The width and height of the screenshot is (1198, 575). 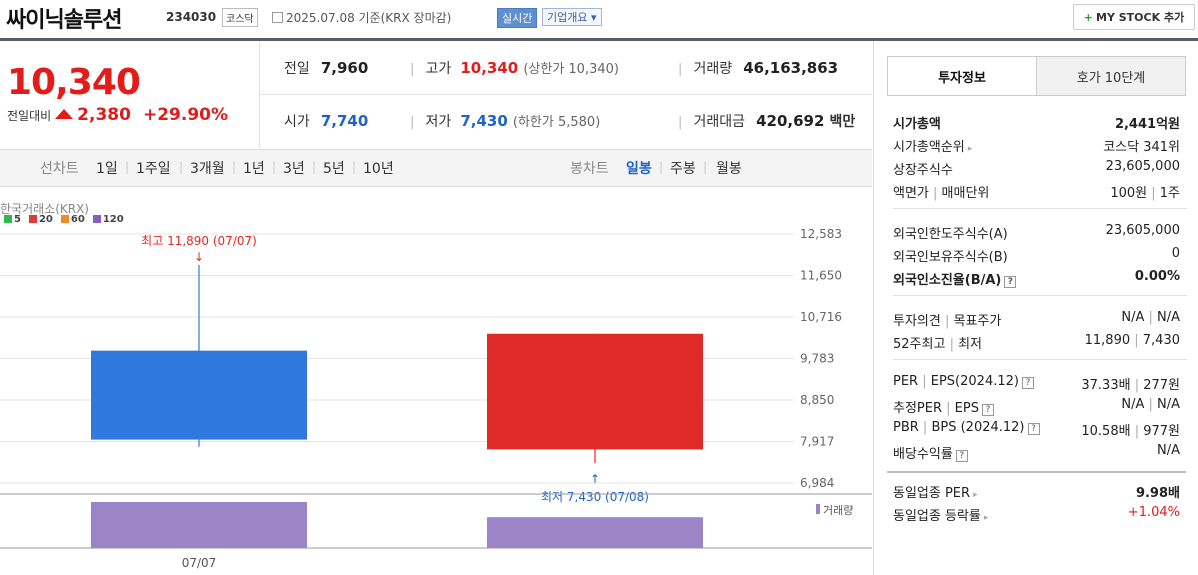 I want to click on prev-close-label: 전일, so click(x=297, y=69).